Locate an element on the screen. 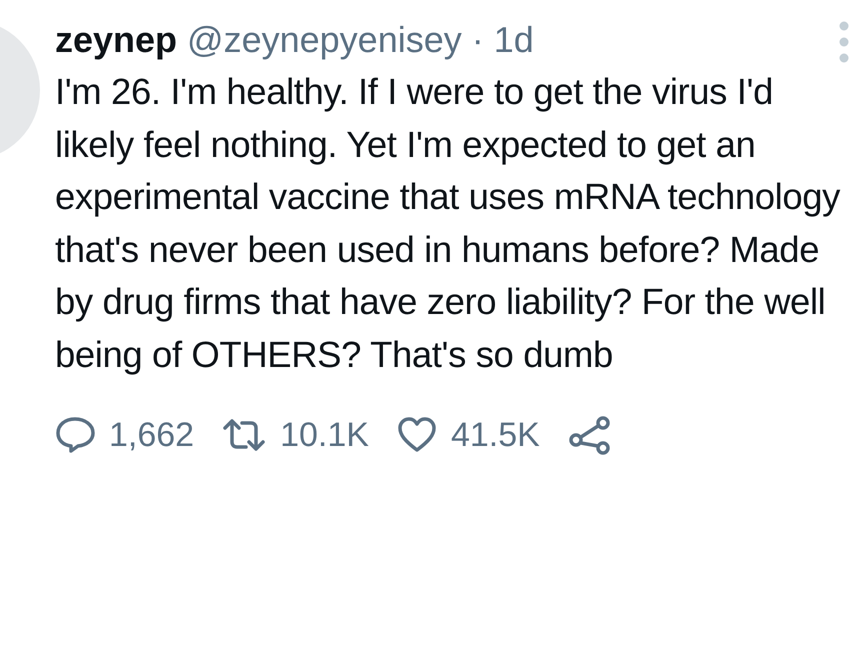 The image size is (864, 662). speech-bubble-icon is located at coordinates (75, 435).